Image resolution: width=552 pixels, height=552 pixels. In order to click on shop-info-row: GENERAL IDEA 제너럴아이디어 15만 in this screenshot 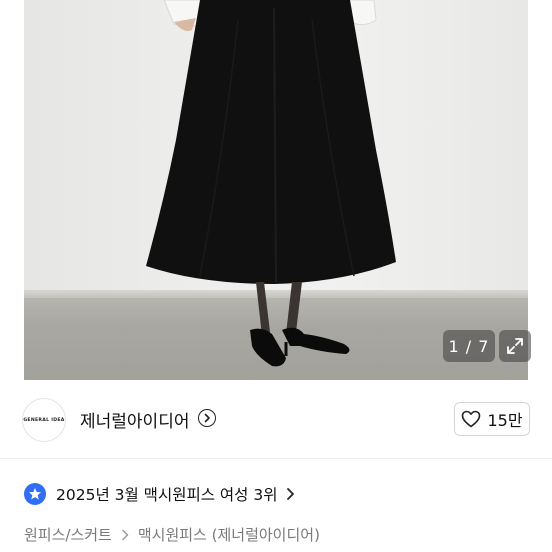, I will do `click(276, 419)`.